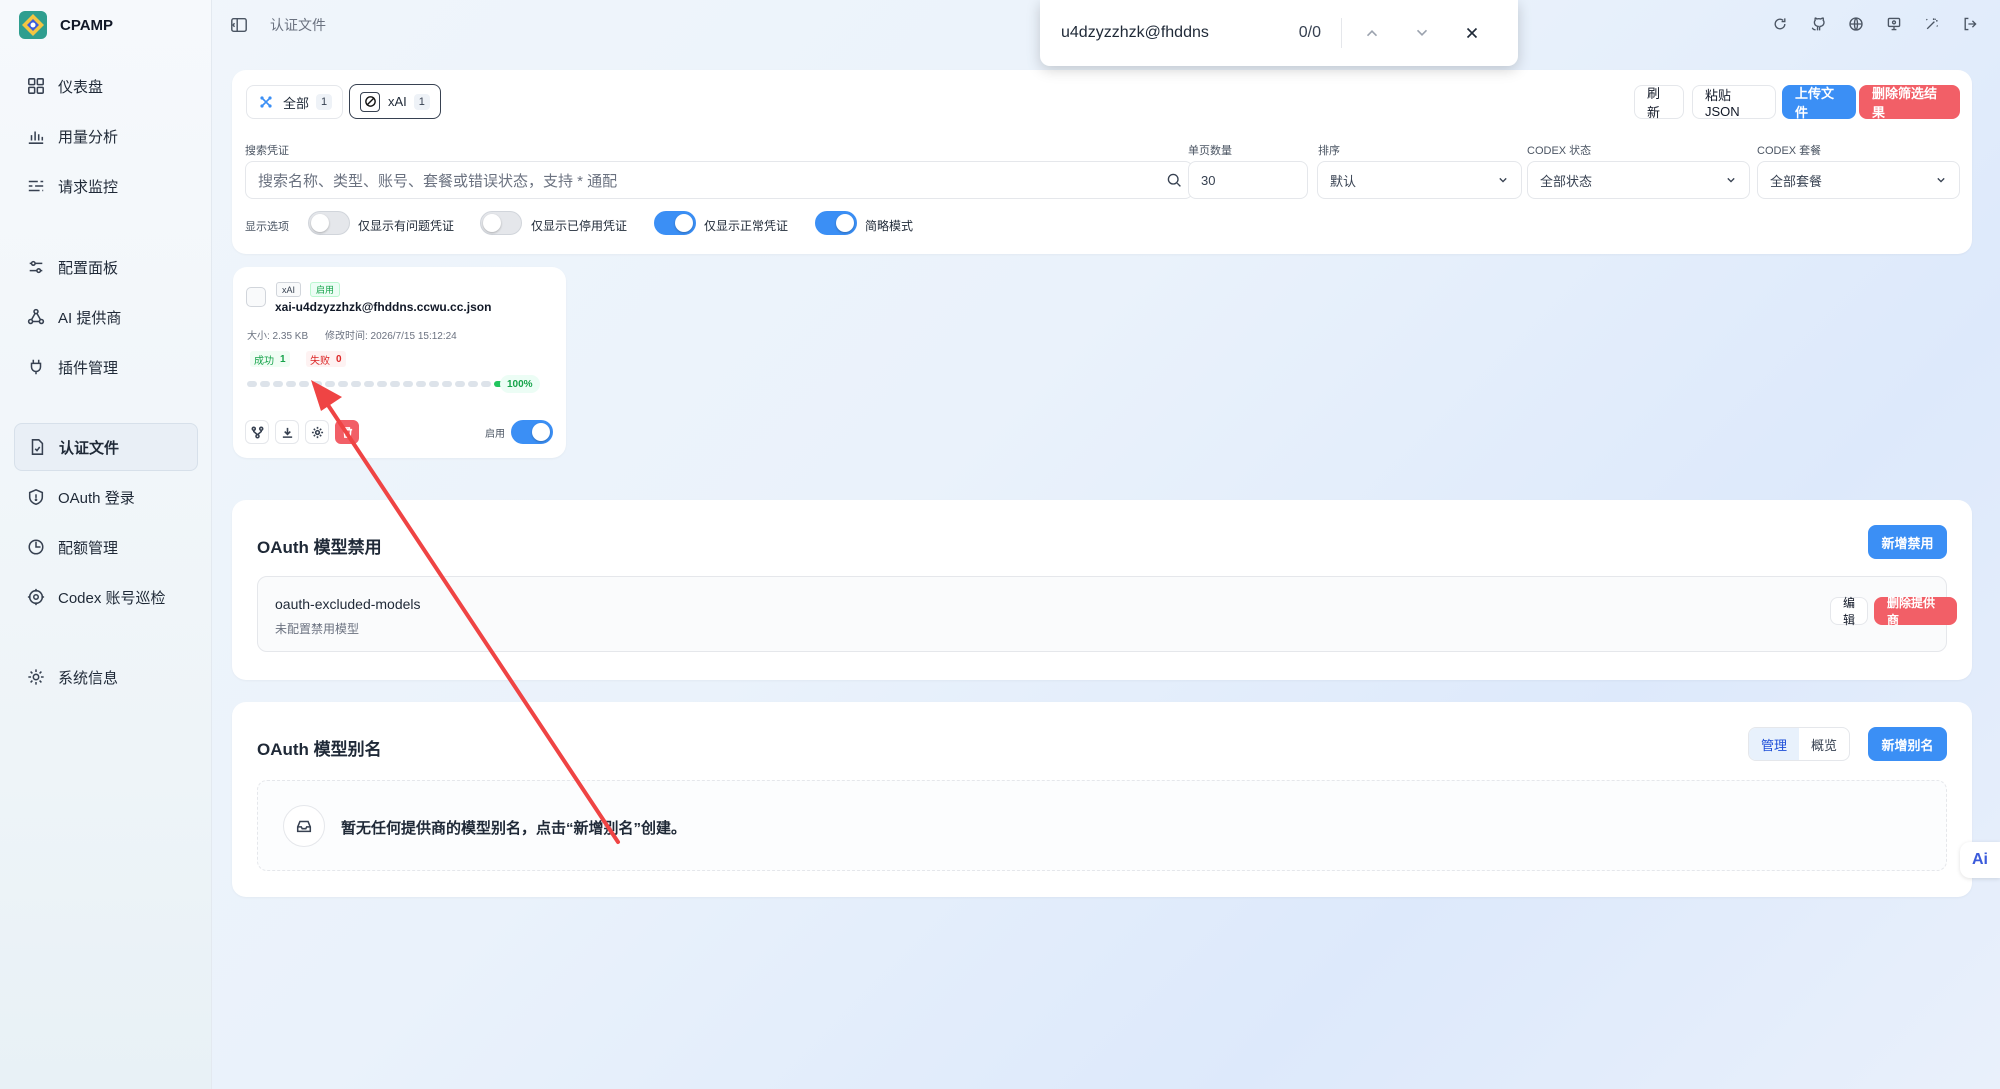 This screenshot has width=2000, height=1089. Describe the element at coordinates (1372, 33) in the screenshot. I see `find-previous-icon` at that location.